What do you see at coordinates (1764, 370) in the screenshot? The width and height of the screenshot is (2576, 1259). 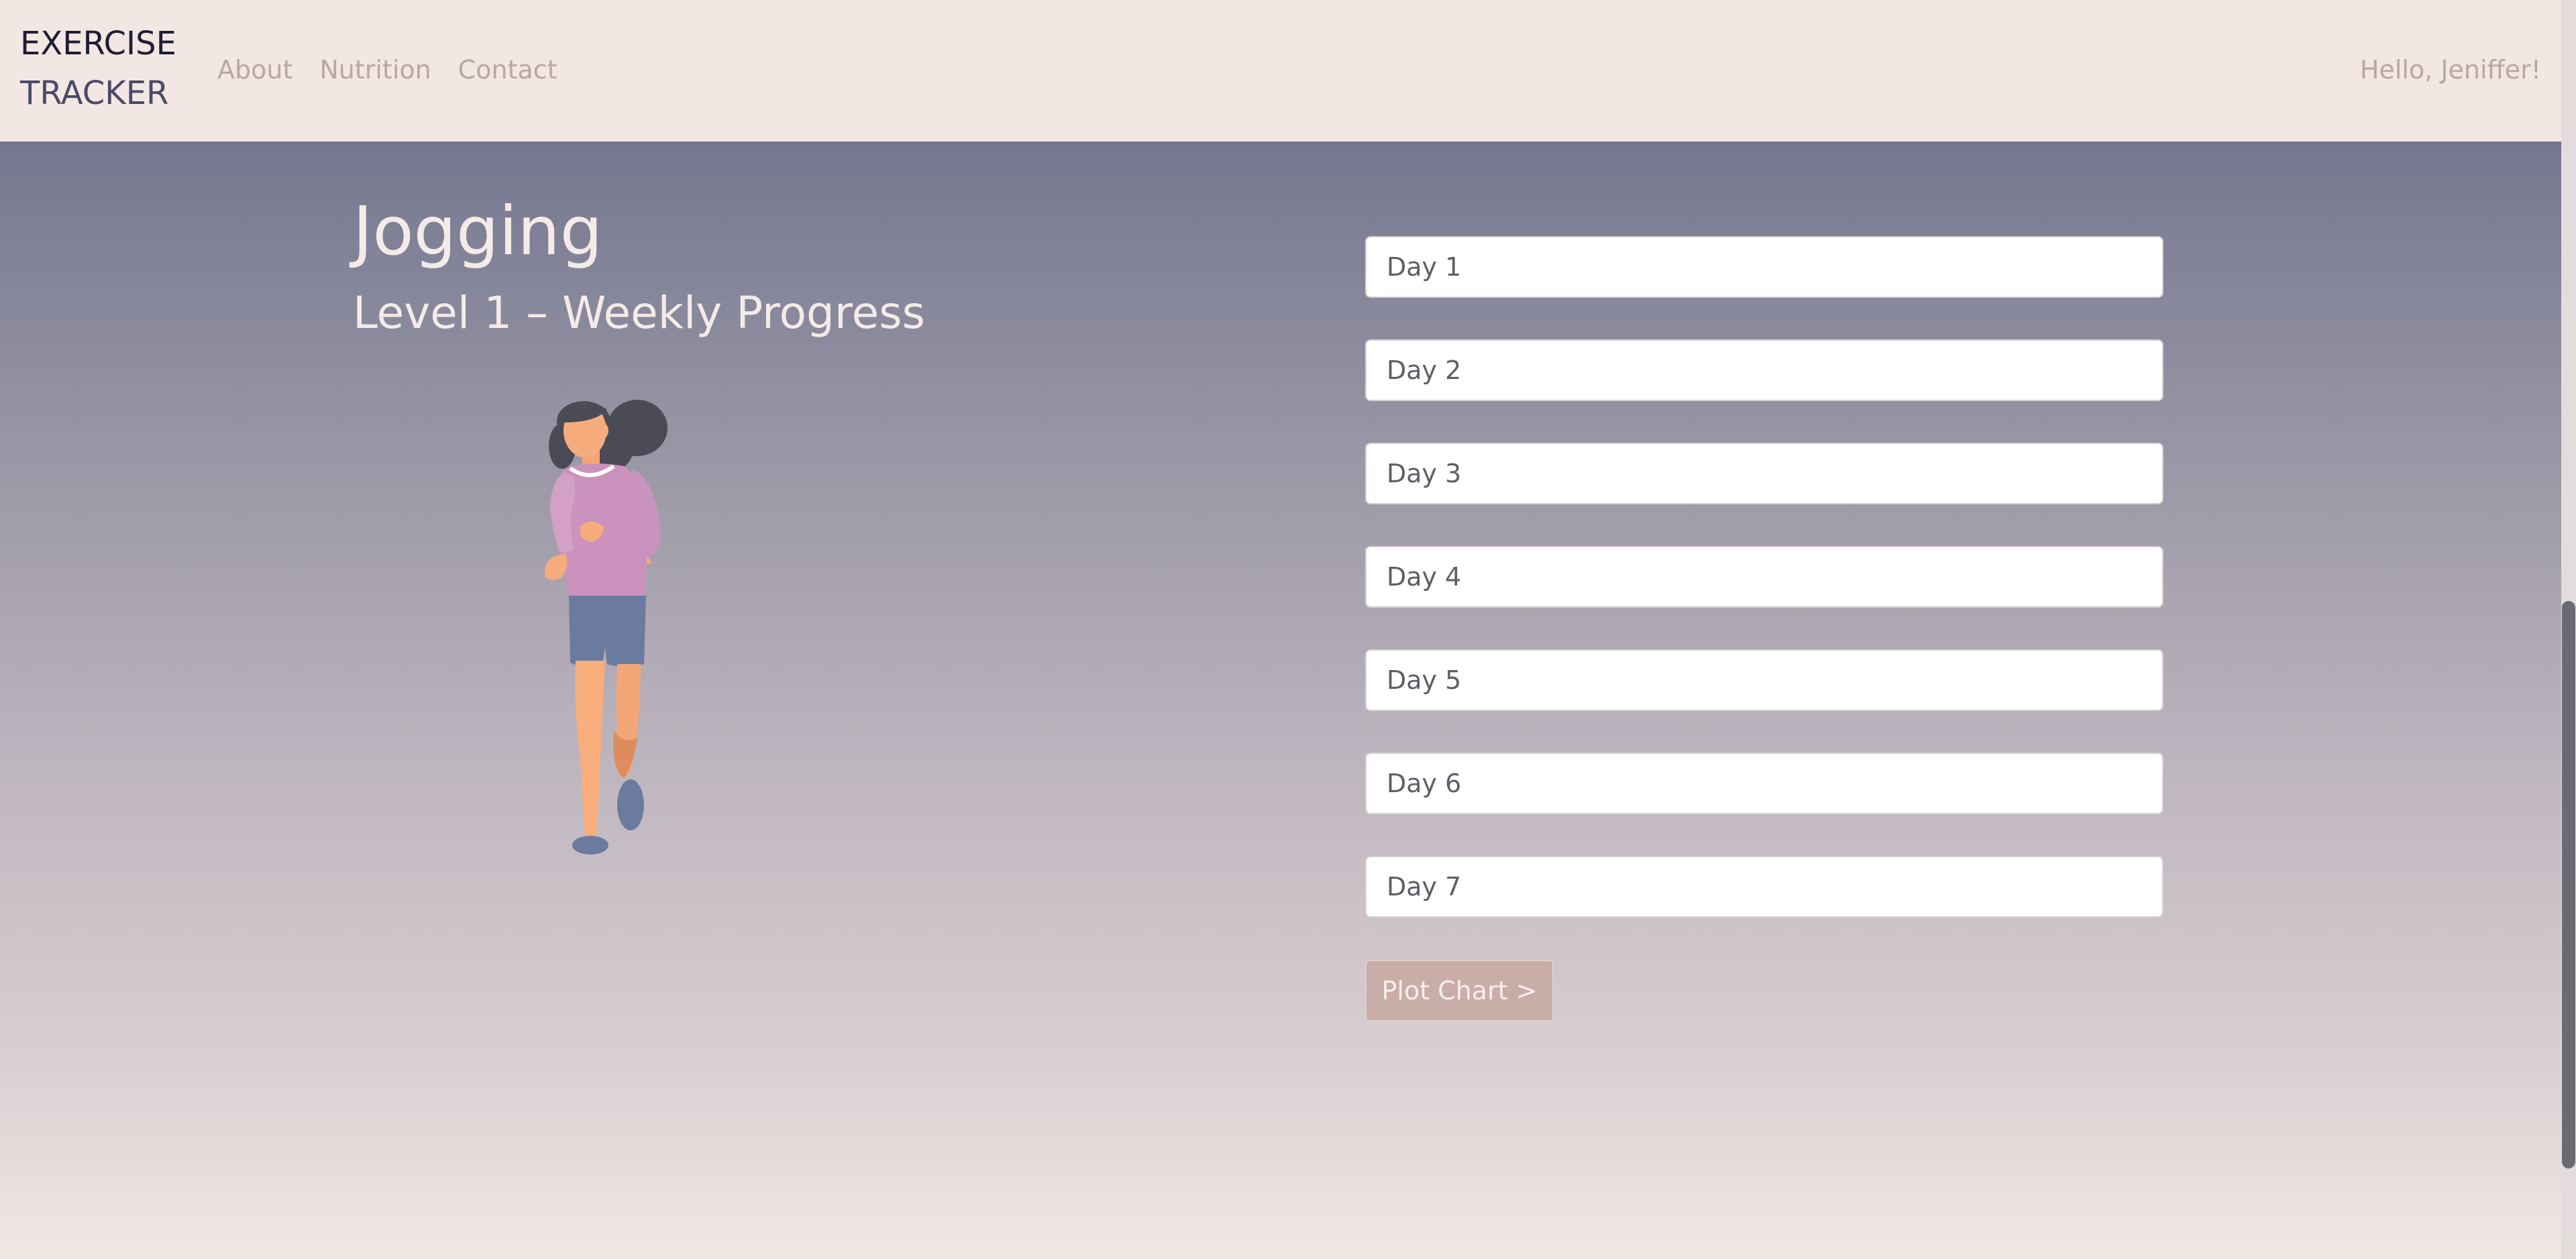 I see `day-2-input` at bounding box center [1764, 370].